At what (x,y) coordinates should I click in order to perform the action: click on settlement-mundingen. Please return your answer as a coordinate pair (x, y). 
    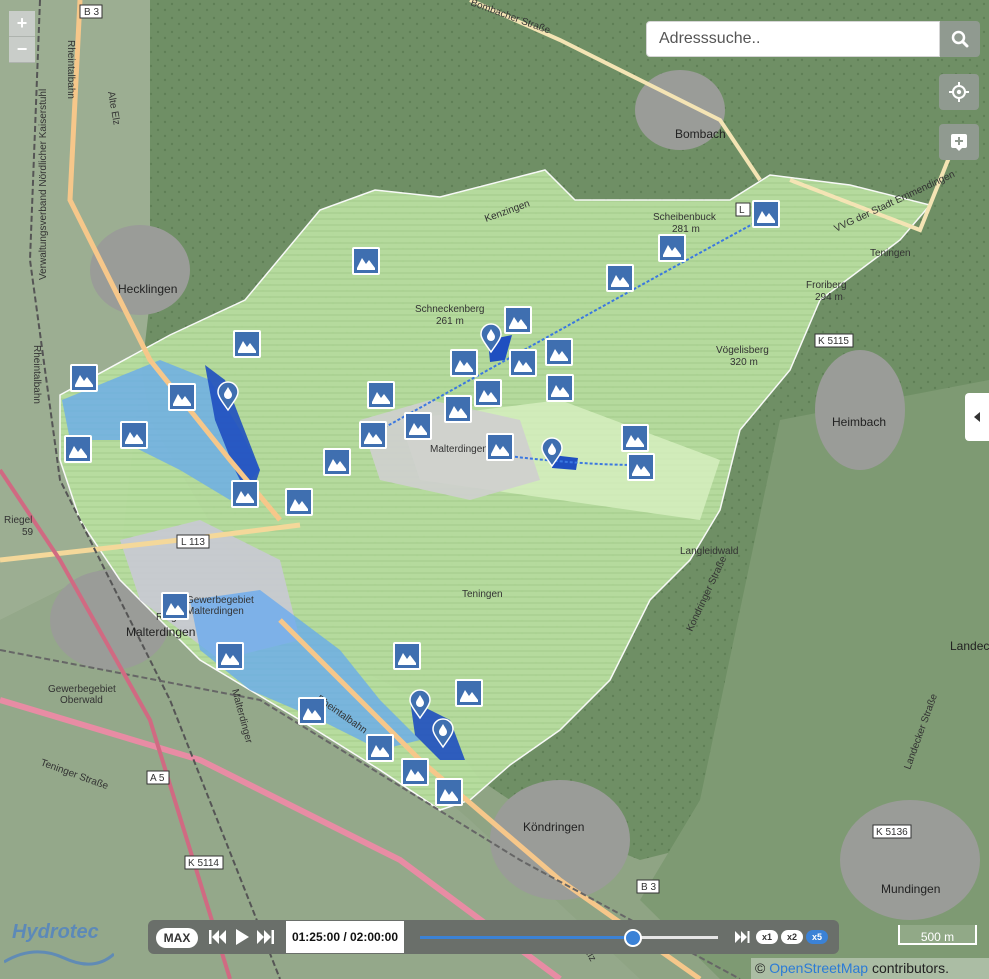
    Looking at the image, I should click on (910, 860).